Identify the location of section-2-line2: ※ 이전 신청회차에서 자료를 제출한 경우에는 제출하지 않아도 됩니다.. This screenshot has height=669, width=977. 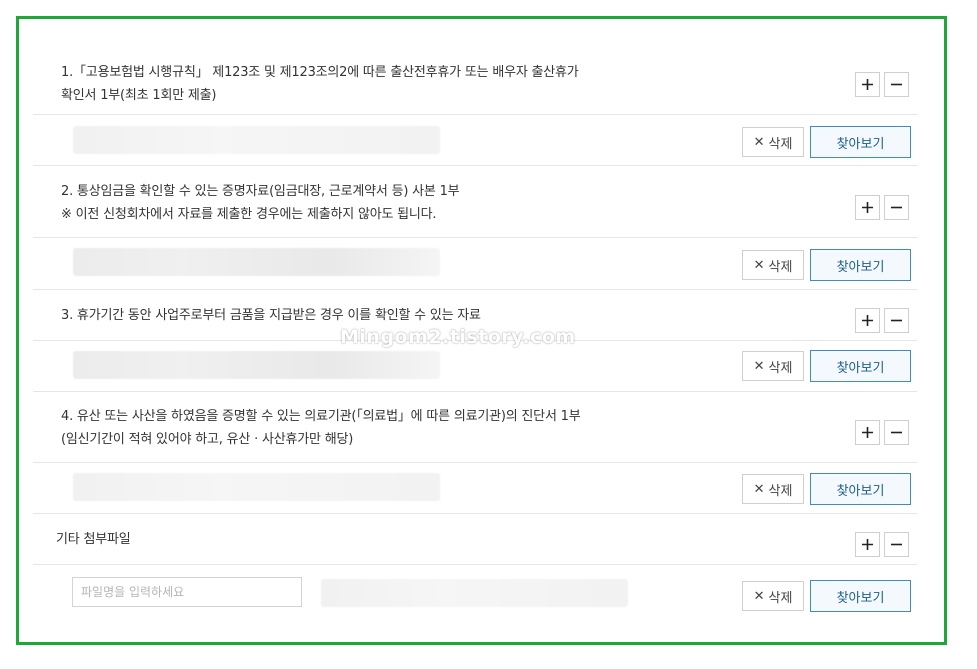
(249, 214).